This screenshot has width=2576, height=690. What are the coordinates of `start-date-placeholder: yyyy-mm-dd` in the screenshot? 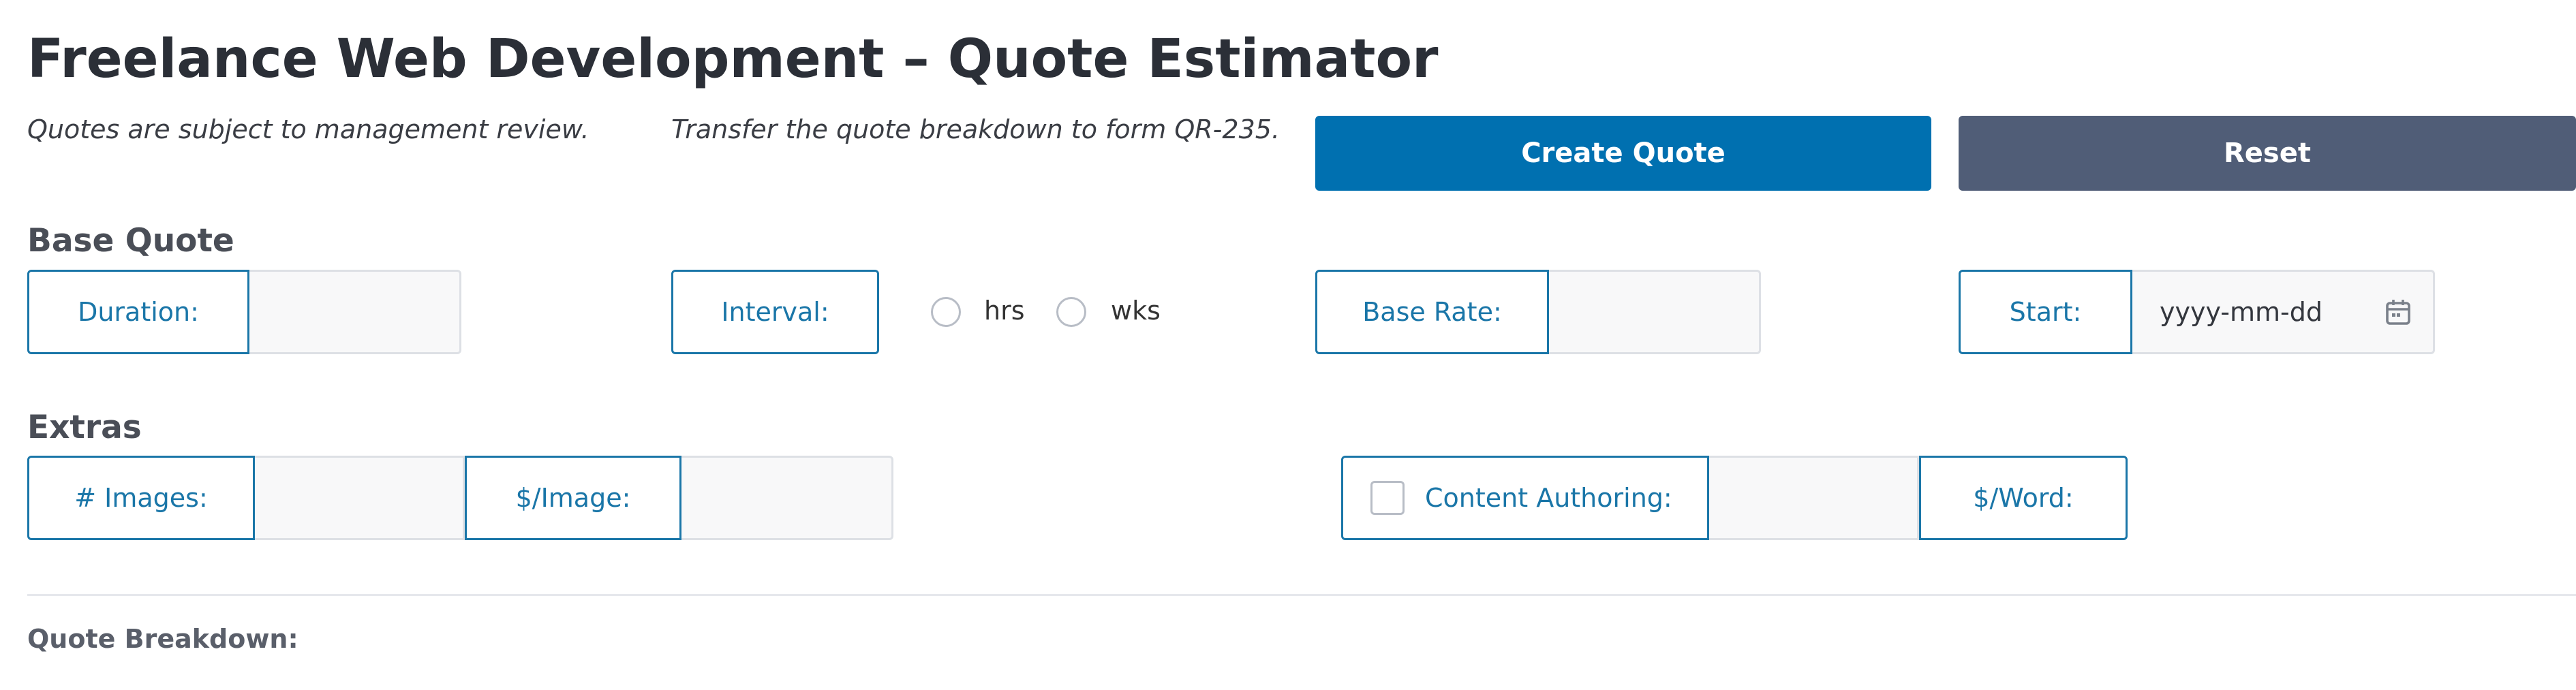 It's located at (2241, 312).